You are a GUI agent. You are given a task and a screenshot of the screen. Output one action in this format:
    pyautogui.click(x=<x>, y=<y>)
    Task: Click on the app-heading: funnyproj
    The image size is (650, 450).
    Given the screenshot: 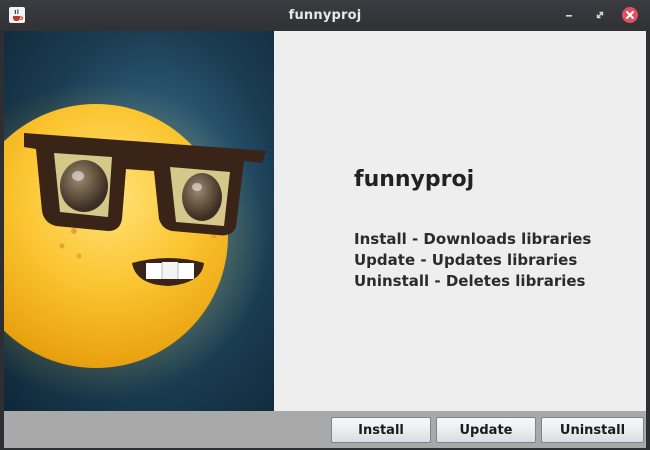 What is the action you would take?
    pyautogui.click(x=414, y=179)
    